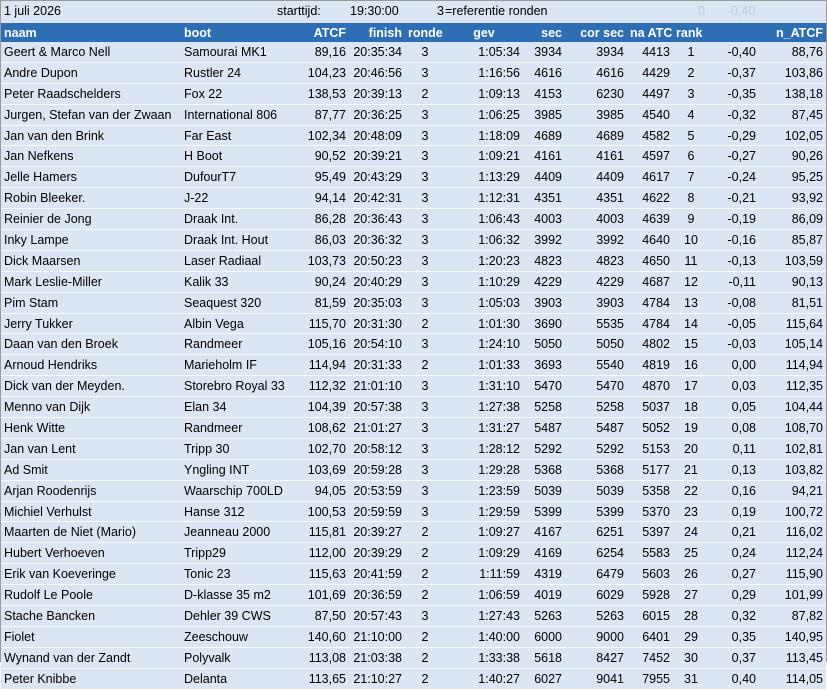 Image resolution: width=827 pixels, height=690 pixels. I want to click on cell-n-atcf: 114,05, so click(792, 679).